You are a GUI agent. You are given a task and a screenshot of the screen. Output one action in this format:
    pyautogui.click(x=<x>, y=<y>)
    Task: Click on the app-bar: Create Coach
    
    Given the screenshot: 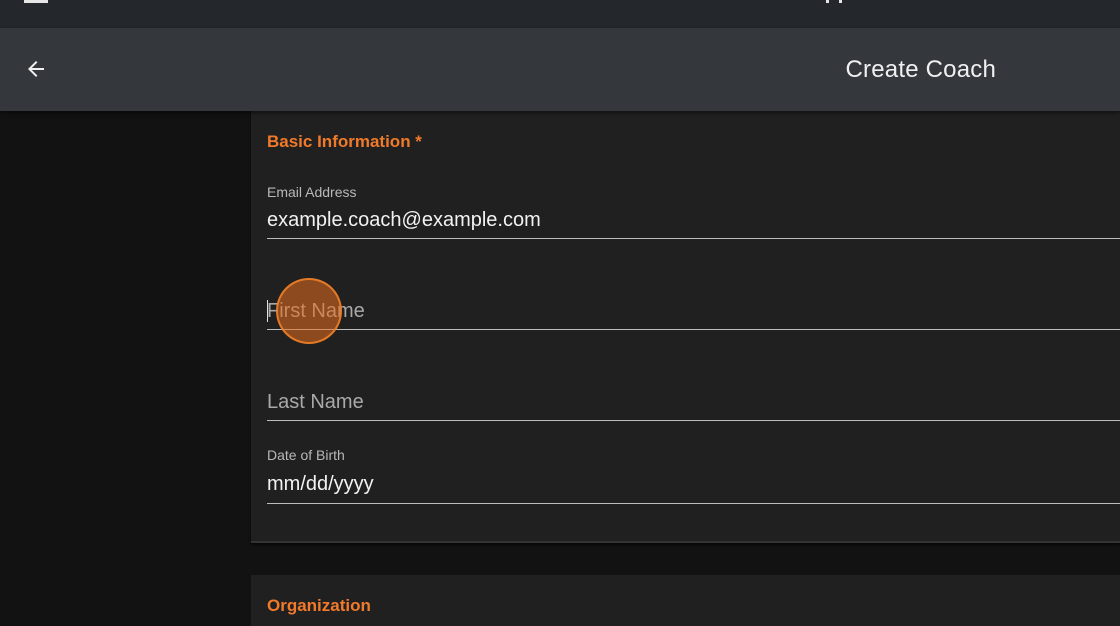 What is the action you would take?
    pyautogui.click(x=560, y=69)
    